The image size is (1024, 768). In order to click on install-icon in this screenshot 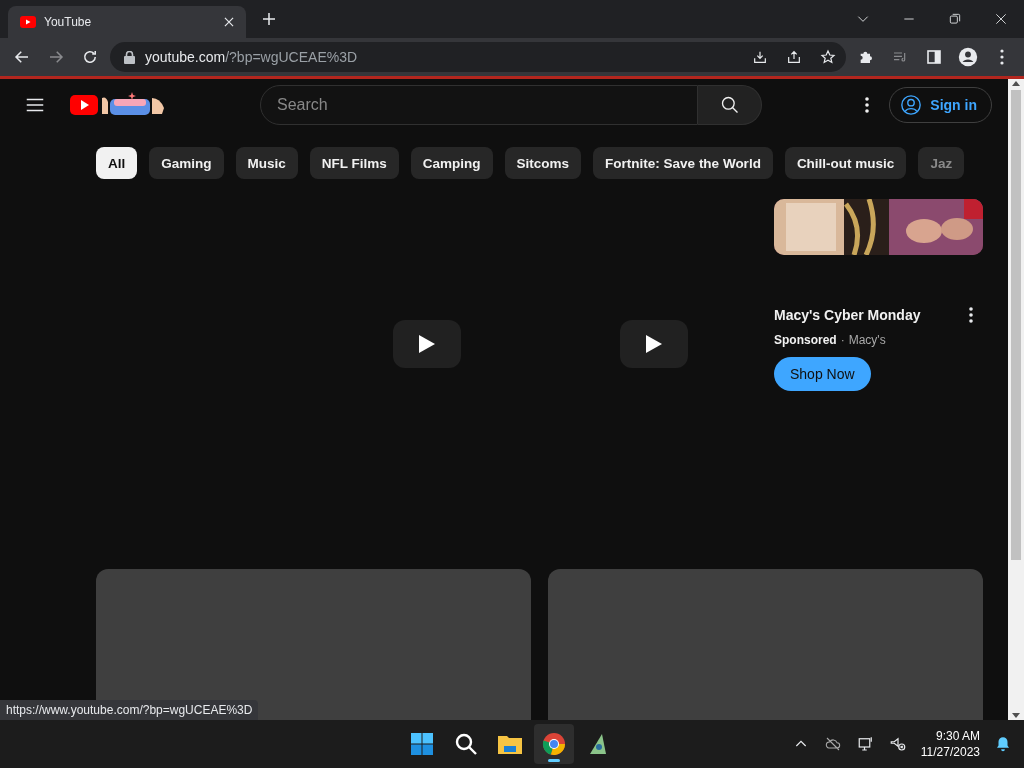, I will do `click(760, 57)`.